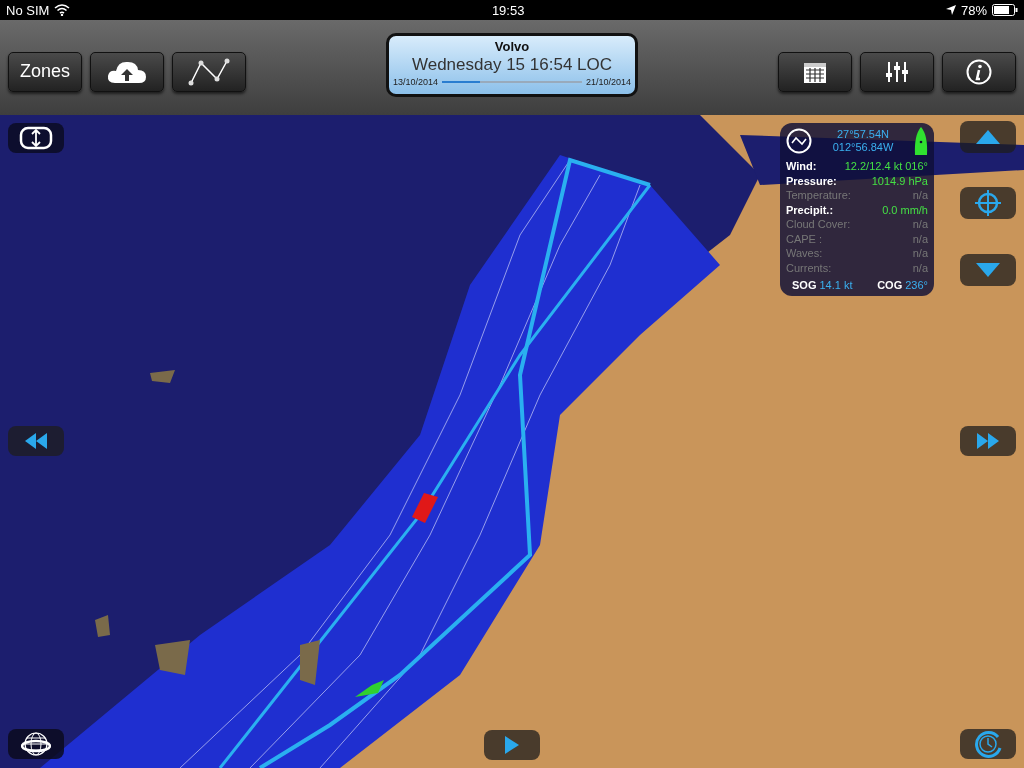 This screenshot has height=768, width=1024. Describe the element at coordinates (62, 10) in the screenshot. I see `wifi-icon` at that location.